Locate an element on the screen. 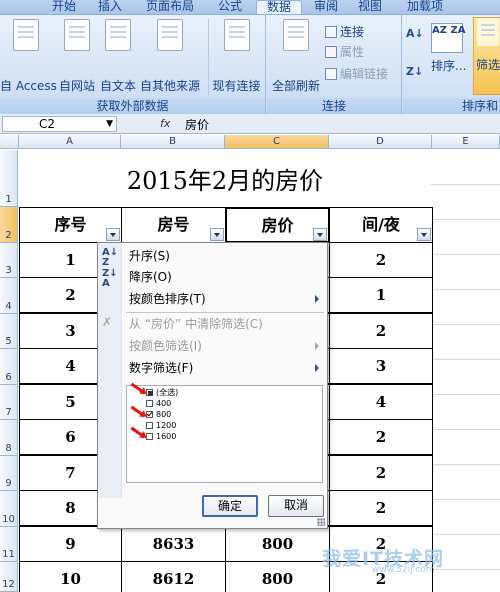 This screenshot has height=592, width=500. tab-page-layout: 页面布局 is located at coordinates (170, 7).